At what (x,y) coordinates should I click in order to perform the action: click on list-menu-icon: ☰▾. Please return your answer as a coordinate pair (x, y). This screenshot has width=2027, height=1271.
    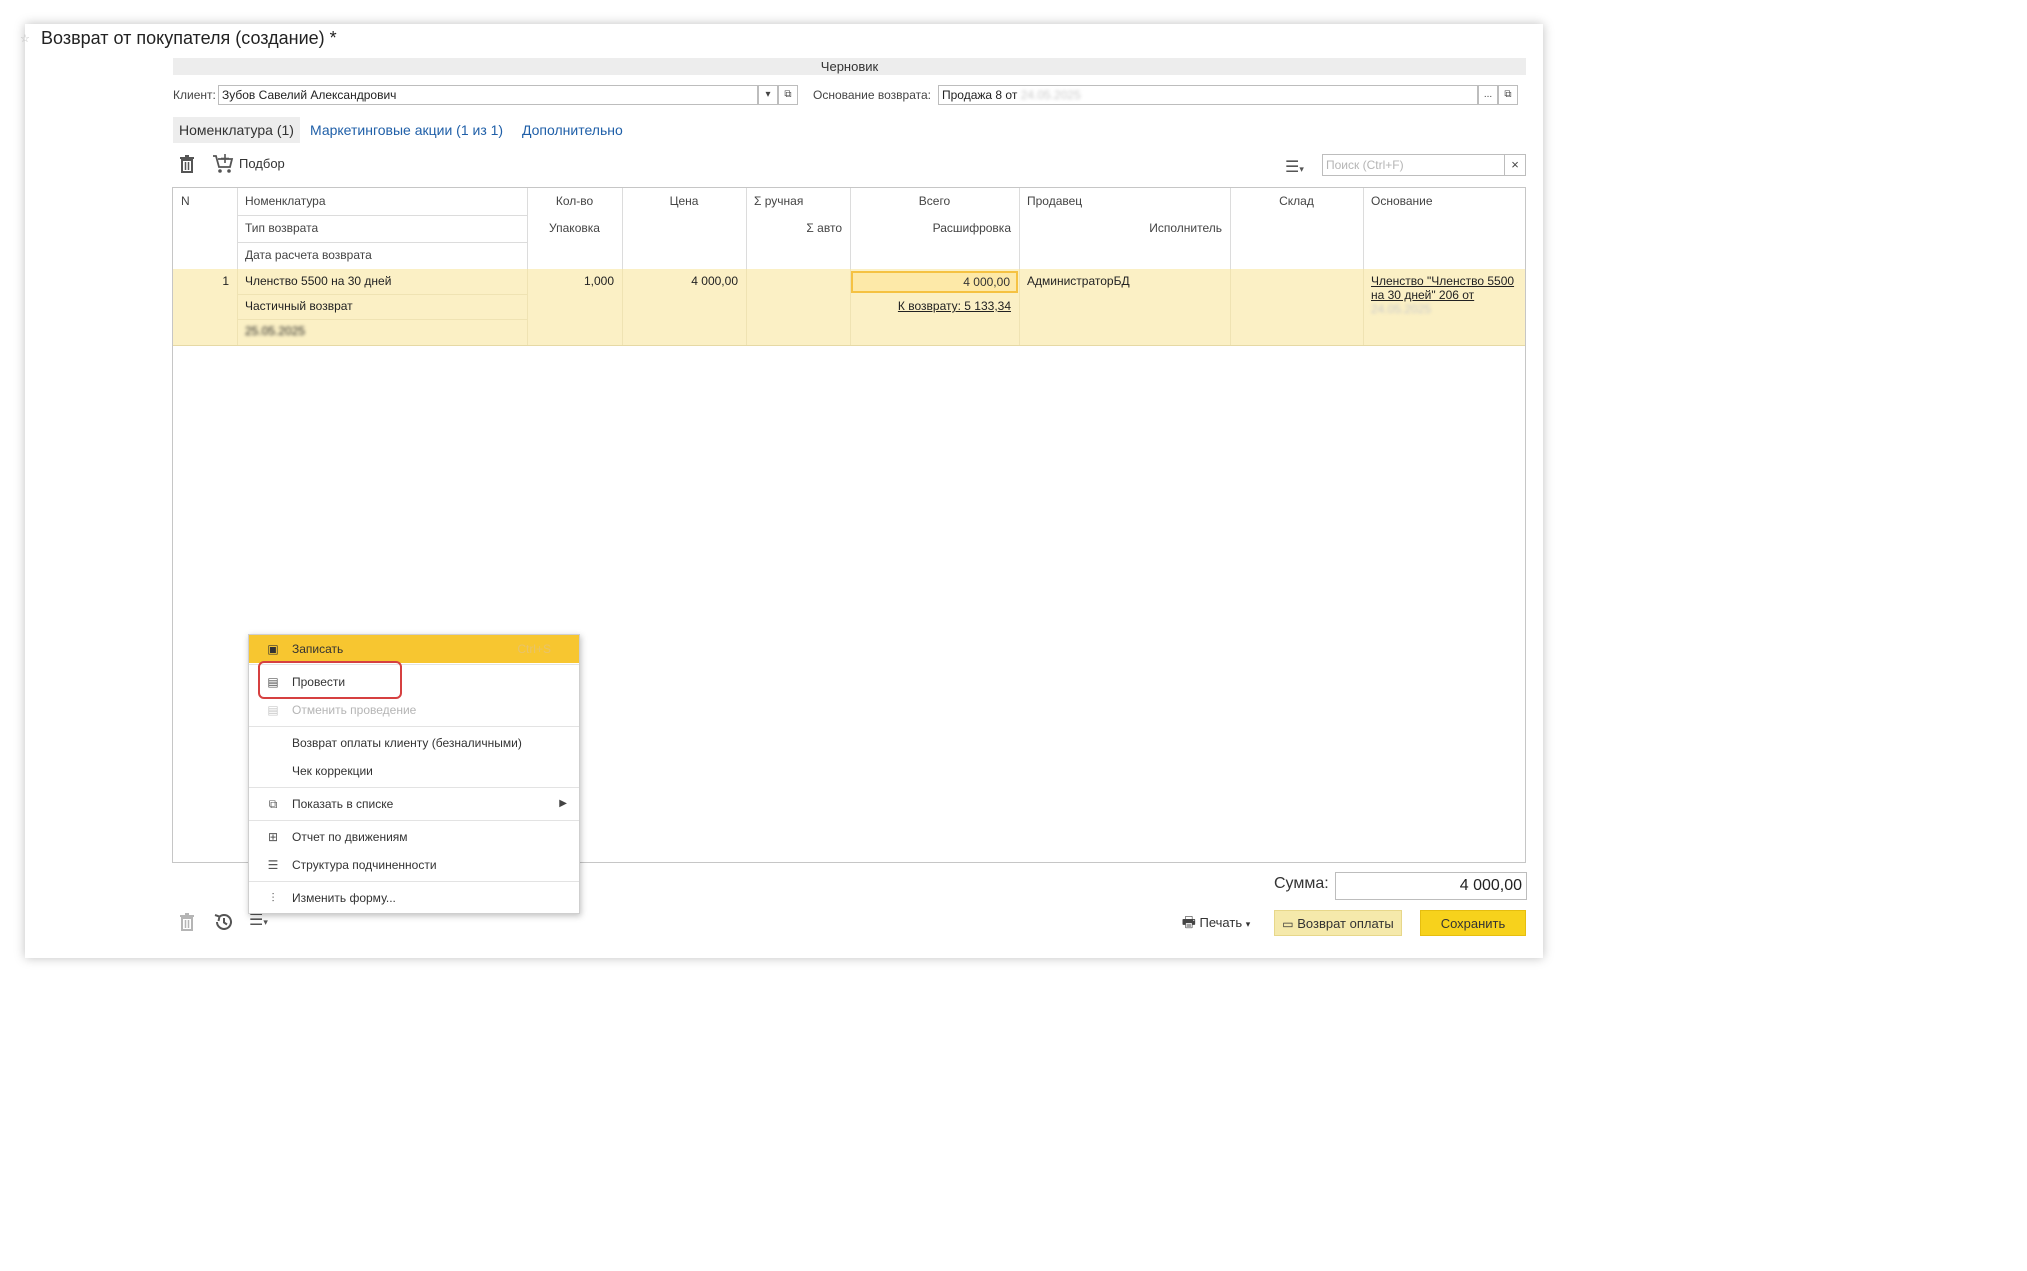
    Looking at the image, I should click on (1294, 167).